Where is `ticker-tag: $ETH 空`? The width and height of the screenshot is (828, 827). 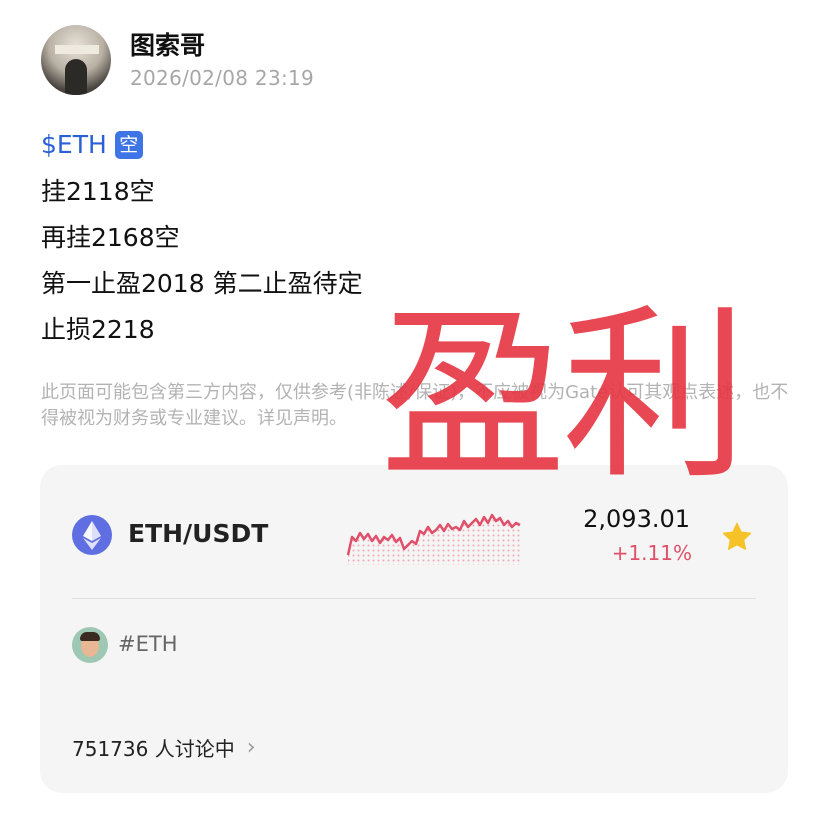
ticker-tag: $ETH 空 is located at coordinates (92, 144).